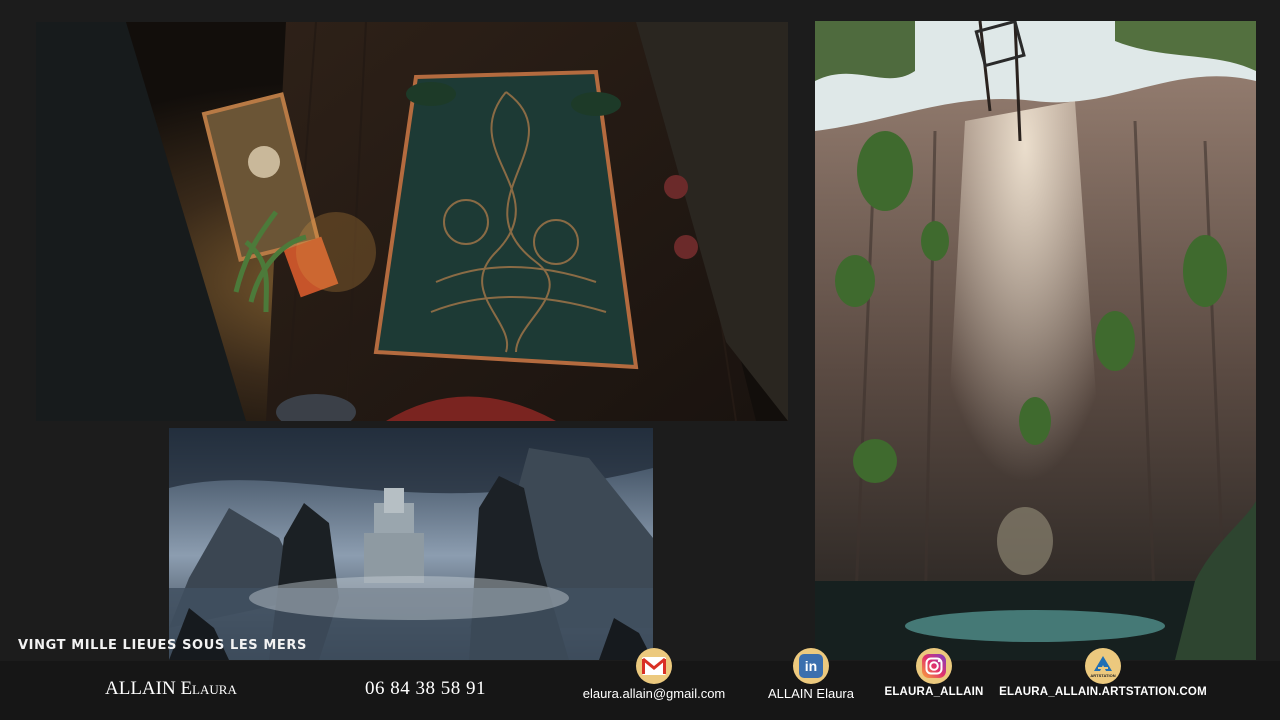 The image size is (1280, 720). Describe the element at coordinates (934, 692) in the screenshot. I see `instagram-label: ELAURA_ALLAIN` at that location.